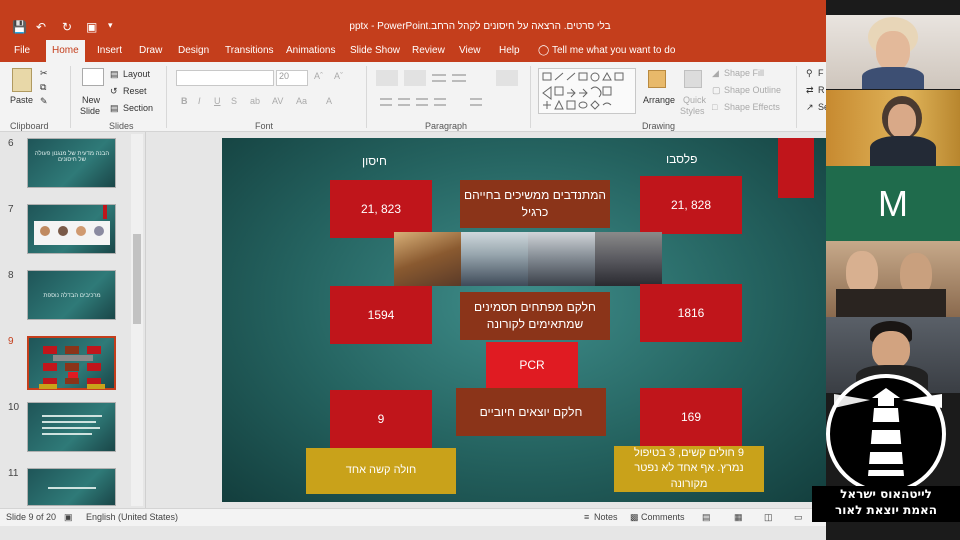 Image resolution: width=960 pixels, height=540 pixels. I want to click on undo-icon: ↶, so click(41, 27).